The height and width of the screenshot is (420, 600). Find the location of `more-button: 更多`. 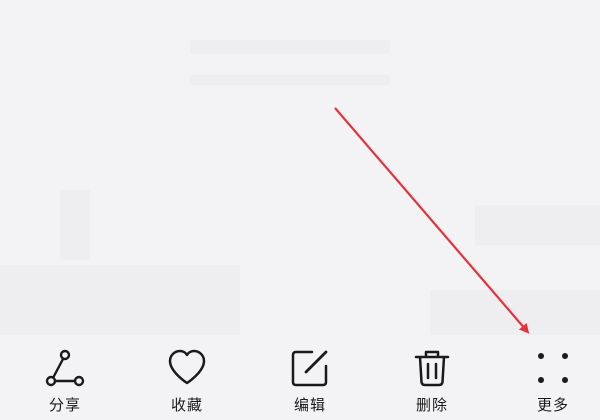

more-button: 更多 is located at coordinates (553, 380).